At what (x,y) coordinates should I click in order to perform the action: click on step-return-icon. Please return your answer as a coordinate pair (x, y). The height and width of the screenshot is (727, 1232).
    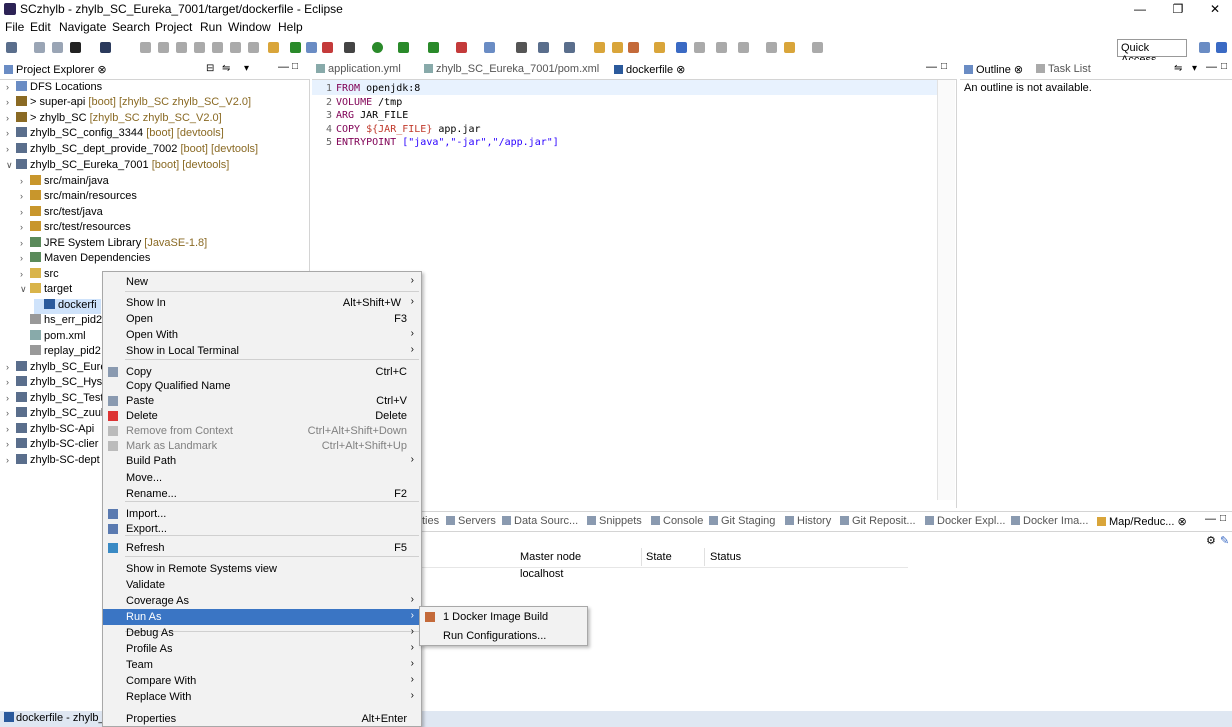
    Looking at the image, I should click on (253, 47).